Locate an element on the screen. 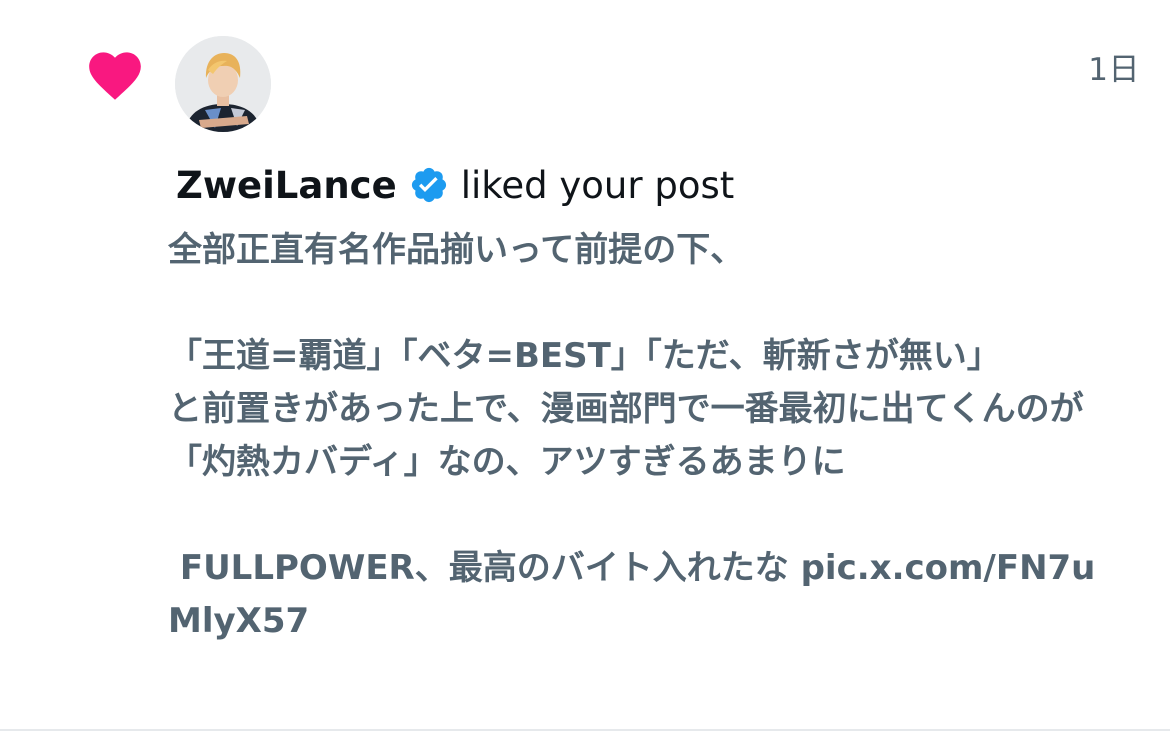  notification-headline: ZweiLance liked your post is located at coordinates (455, 185).